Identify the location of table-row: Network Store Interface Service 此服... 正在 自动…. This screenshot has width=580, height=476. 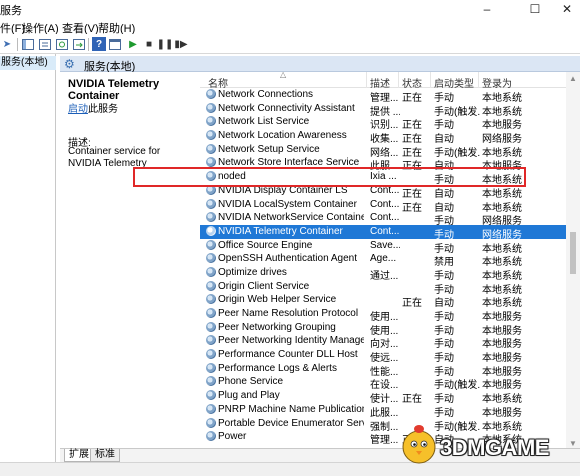
(383, 164).